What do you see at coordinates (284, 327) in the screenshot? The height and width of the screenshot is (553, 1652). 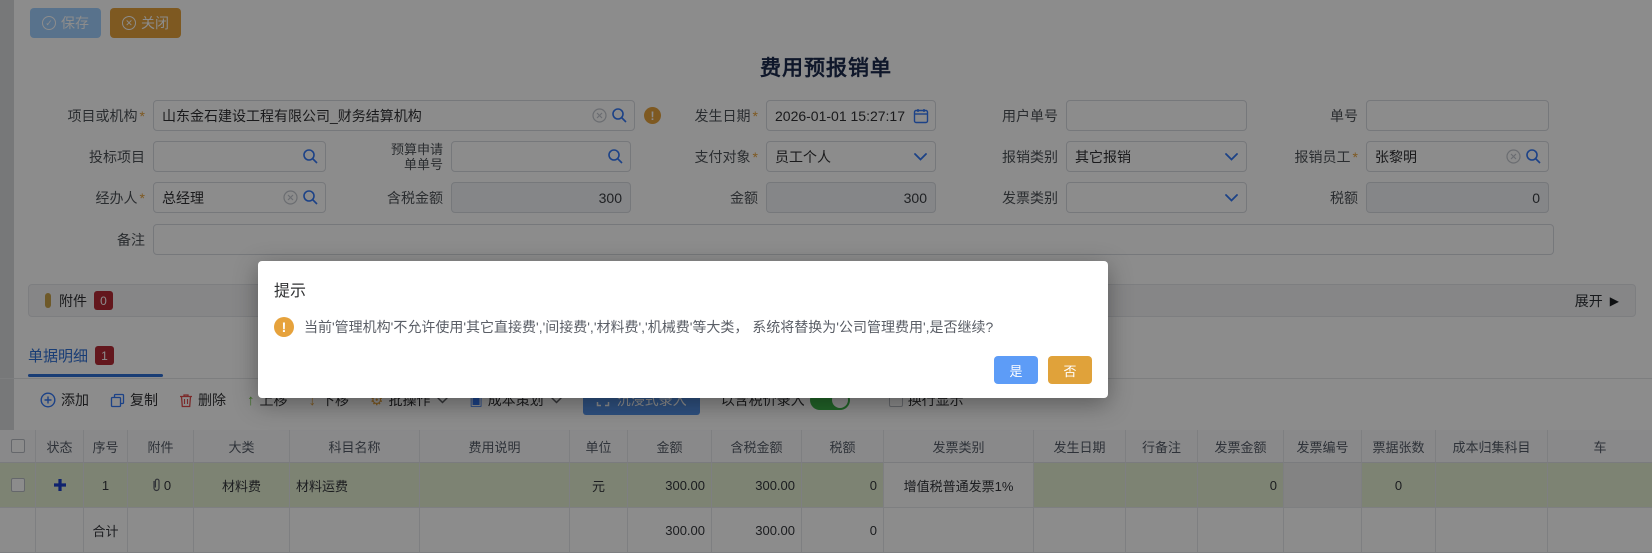 I see `warning-icon: !` at bounding box center [284, 327].